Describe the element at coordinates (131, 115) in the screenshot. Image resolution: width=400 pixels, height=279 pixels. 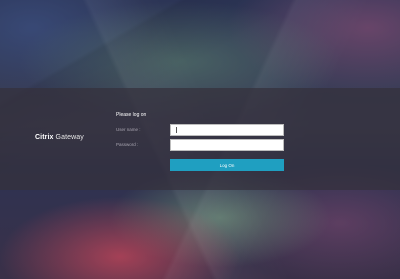
I see `login-title: Please log on` at that location.